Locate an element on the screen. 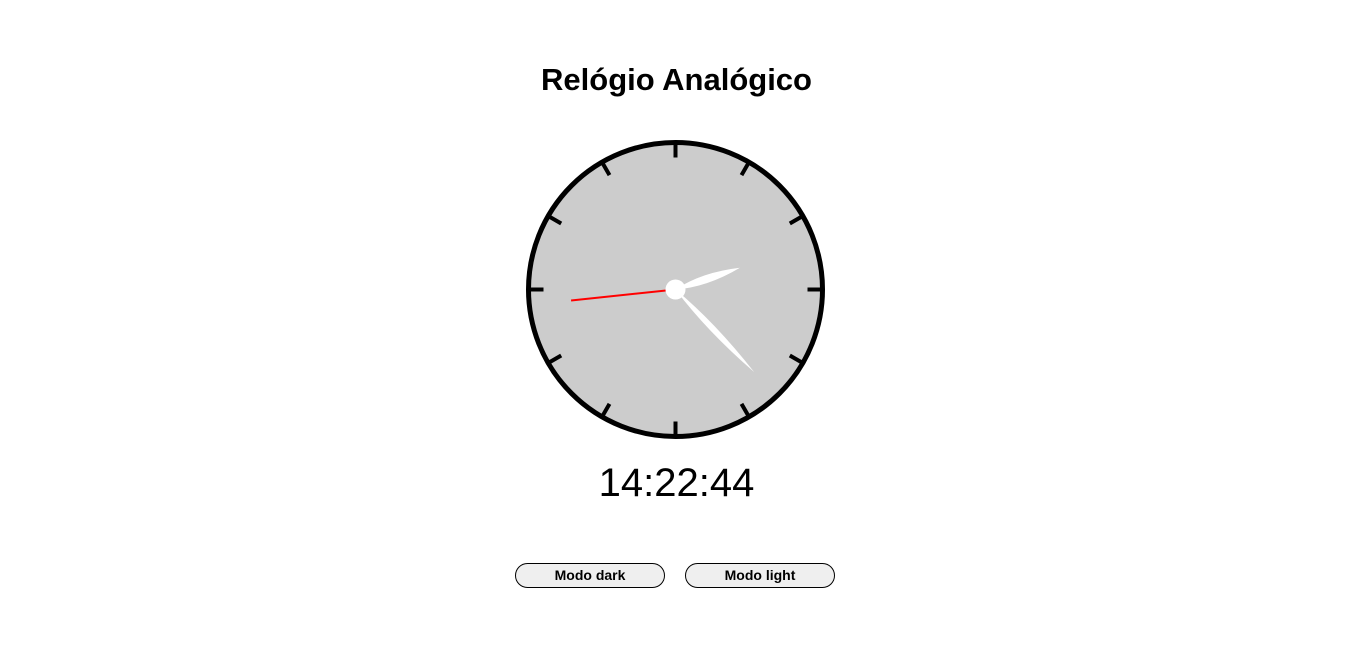  light-mode-button: Modo light is located at coordinates (760, 575).